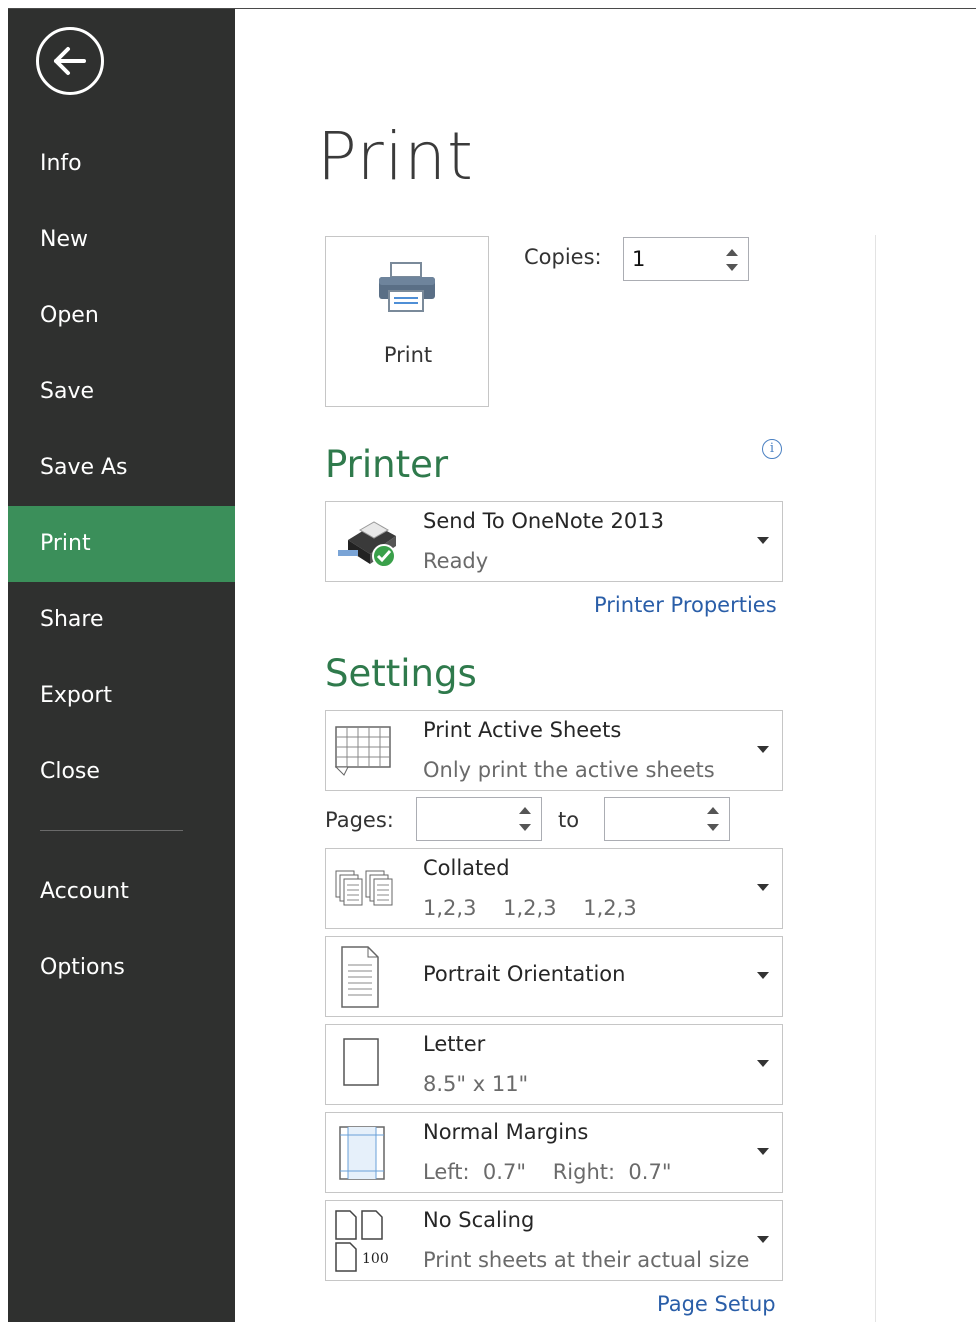 The width and height of the screenshot is (976, 1322). Describe the element at coordinates (563, 257) in the screenshot. I see `copies-label: Copies:` at that location.